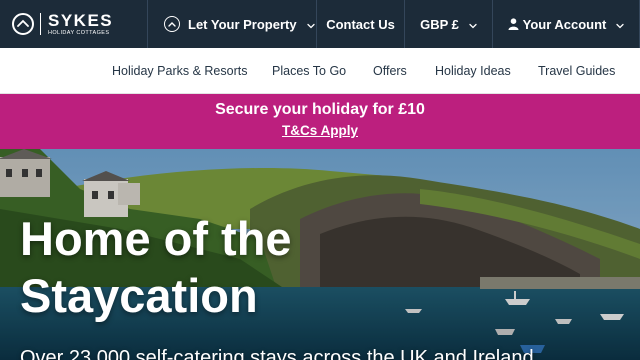 The image size is (640, 360). What do you see at coordinates (320, 109) in the screenshot?
I see `promo-title: Secure your holiday for £10` at bounding box center [320, 109].